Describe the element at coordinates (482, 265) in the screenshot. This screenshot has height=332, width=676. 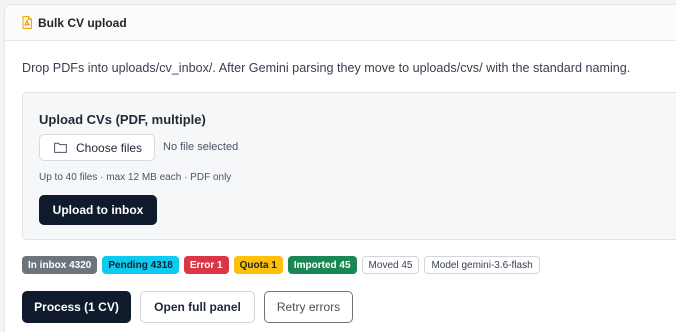
I see `model-badge: Model gemini-3.6-flash` at that location.